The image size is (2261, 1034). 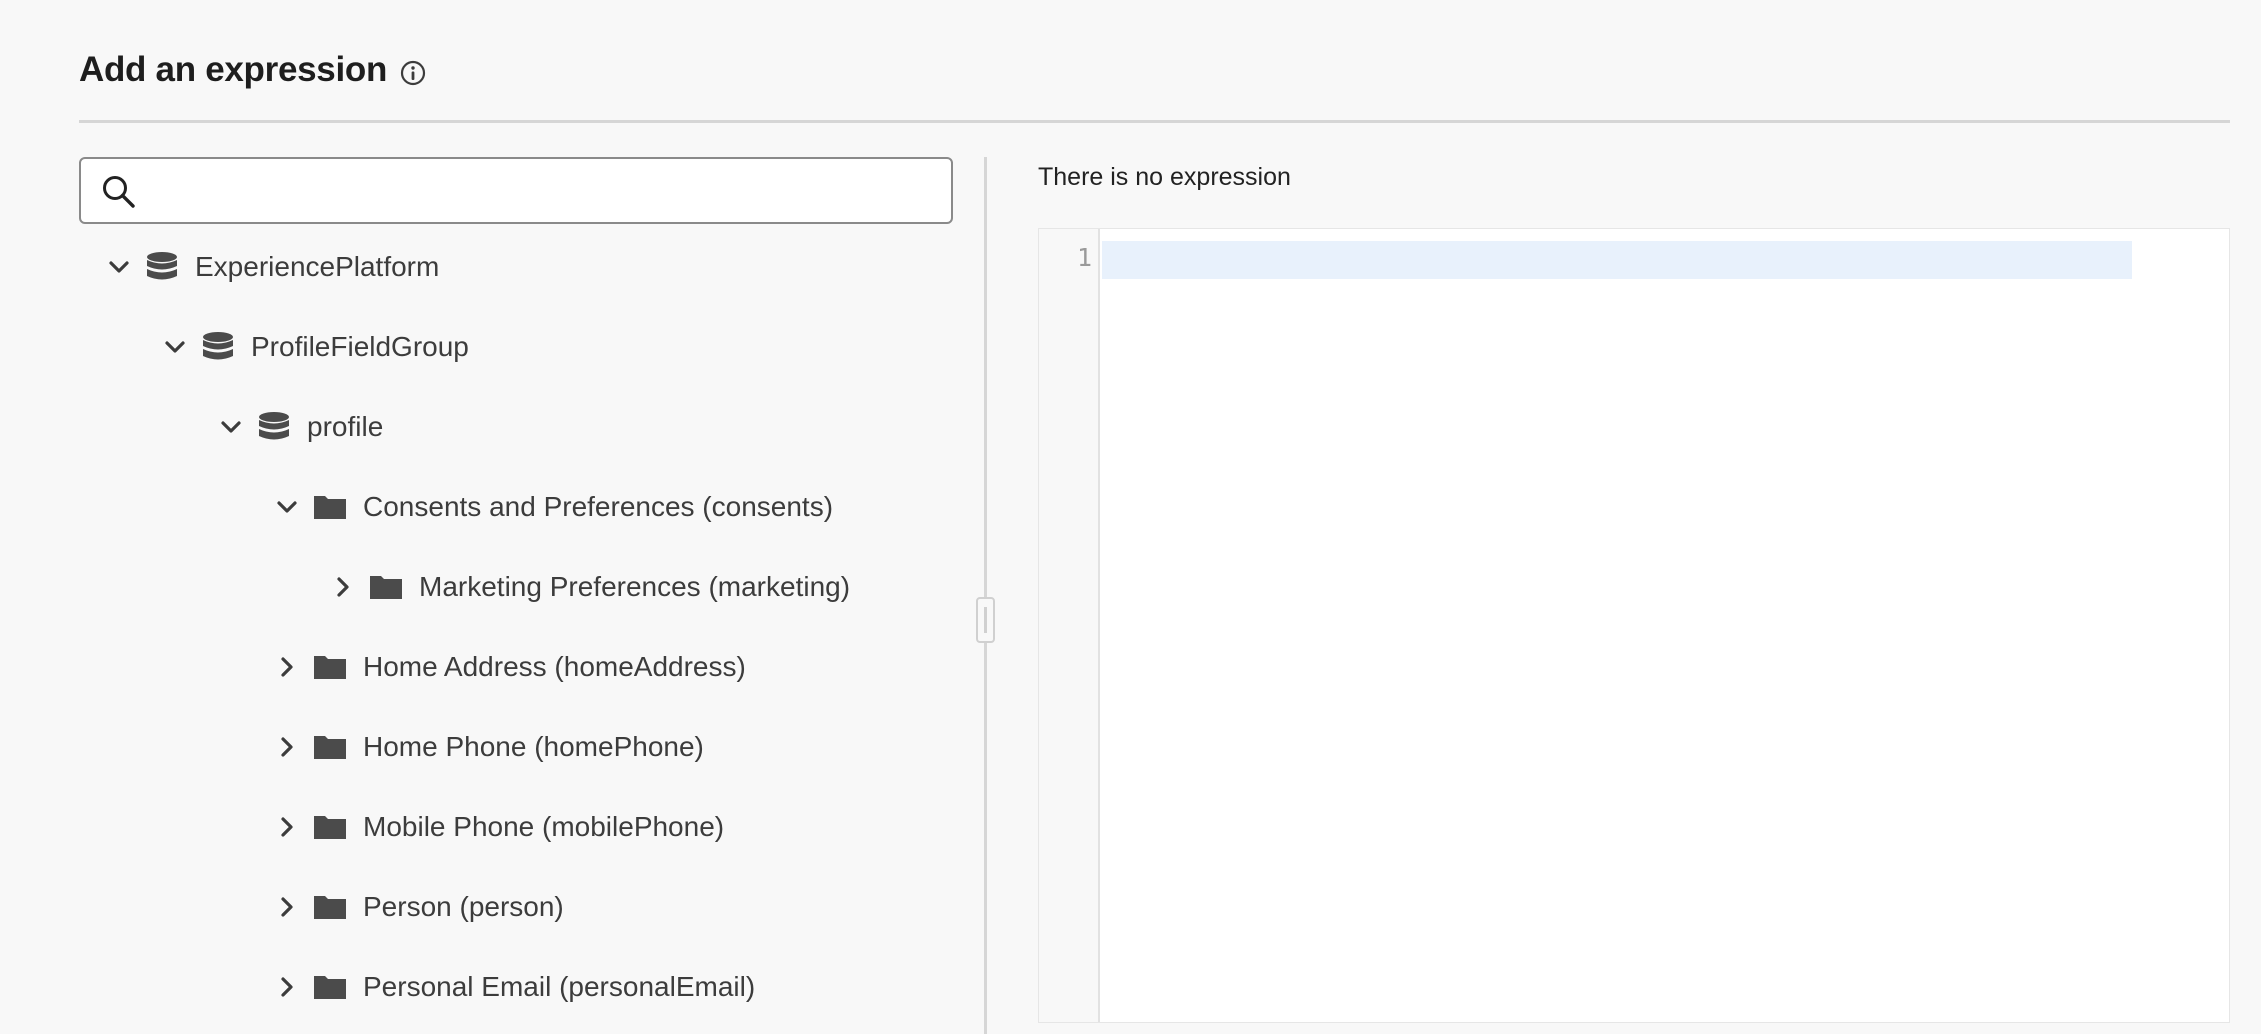 I want to click on tree-item-label: Person (person), so click(x=463, y=906).